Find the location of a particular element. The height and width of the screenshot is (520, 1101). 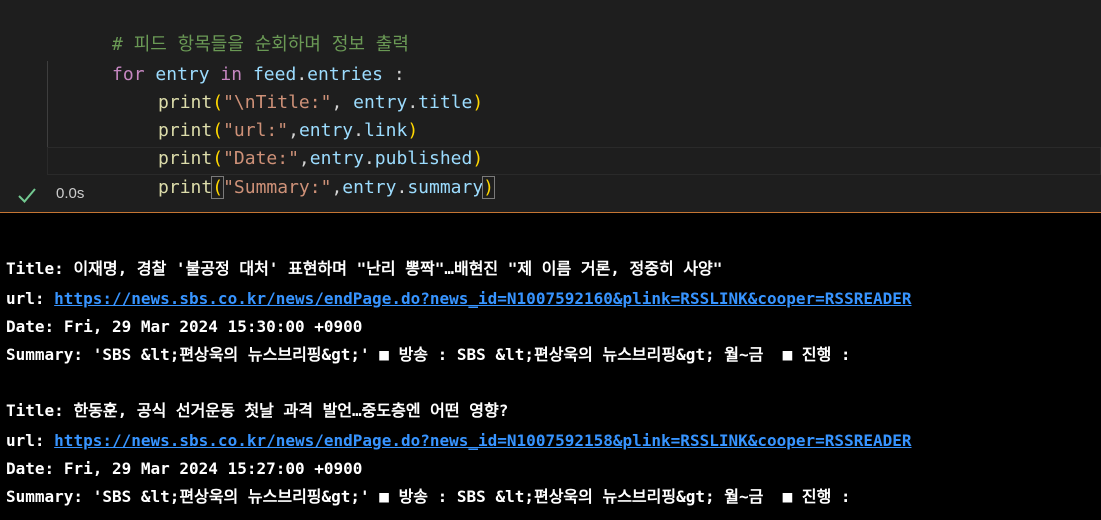

code-line-print-title: print("\nTitle:", entry.title) is located at coordinates (321, 102).